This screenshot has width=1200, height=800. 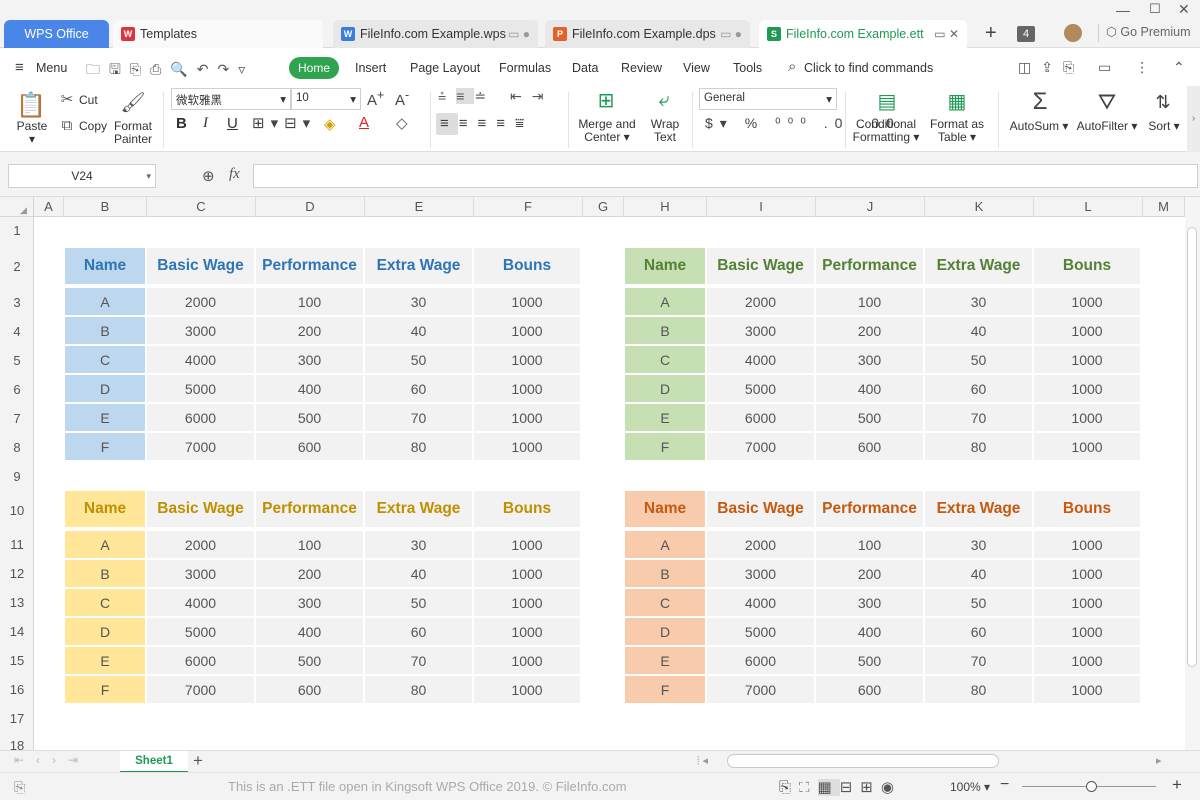 What do you see at coordinates (56, 34) in the screenshot?
I see `tab-wps-office: WPS Office` at bounding box center [56, 34].